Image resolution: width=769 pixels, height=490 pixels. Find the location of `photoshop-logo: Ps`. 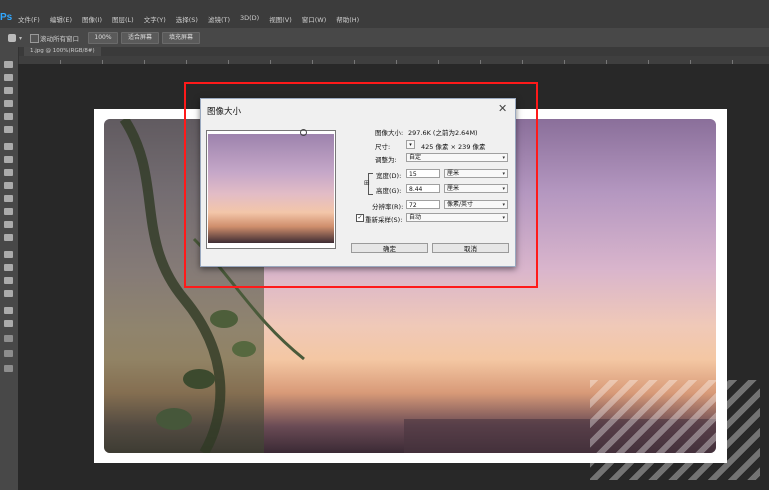

photoshop-logo: Ps is located at coordinates (6, 17).